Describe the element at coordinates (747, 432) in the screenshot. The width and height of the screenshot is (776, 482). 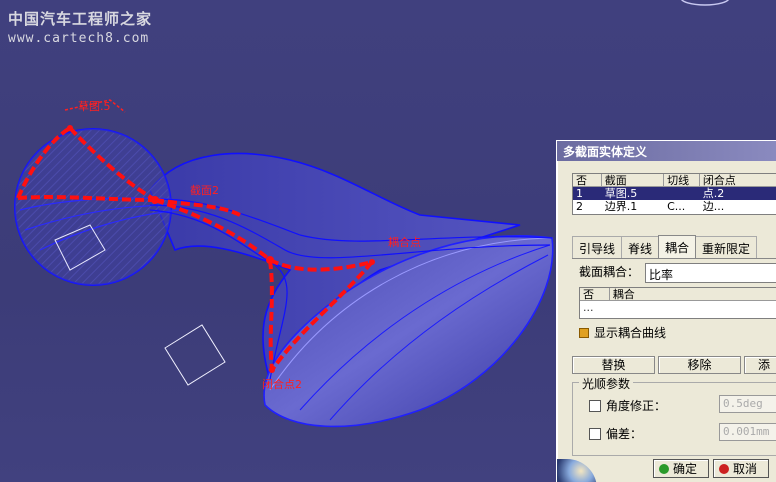
I see `deviation-input: 0.001mm` at that location.